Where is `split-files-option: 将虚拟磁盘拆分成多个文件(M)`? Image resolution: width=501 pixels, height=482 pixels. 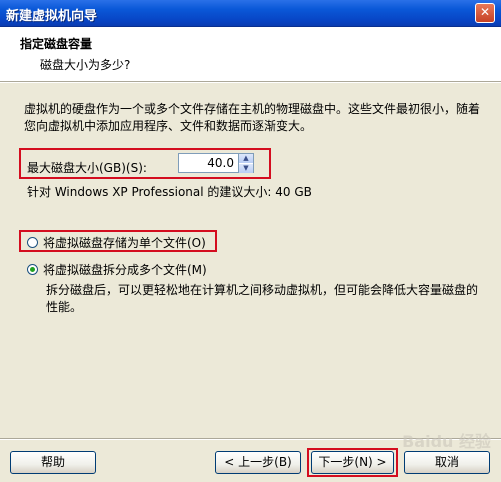 split-files-option: 将虚拟磁盘拆分成多个文件(M) is located at coordinates (117, 269).